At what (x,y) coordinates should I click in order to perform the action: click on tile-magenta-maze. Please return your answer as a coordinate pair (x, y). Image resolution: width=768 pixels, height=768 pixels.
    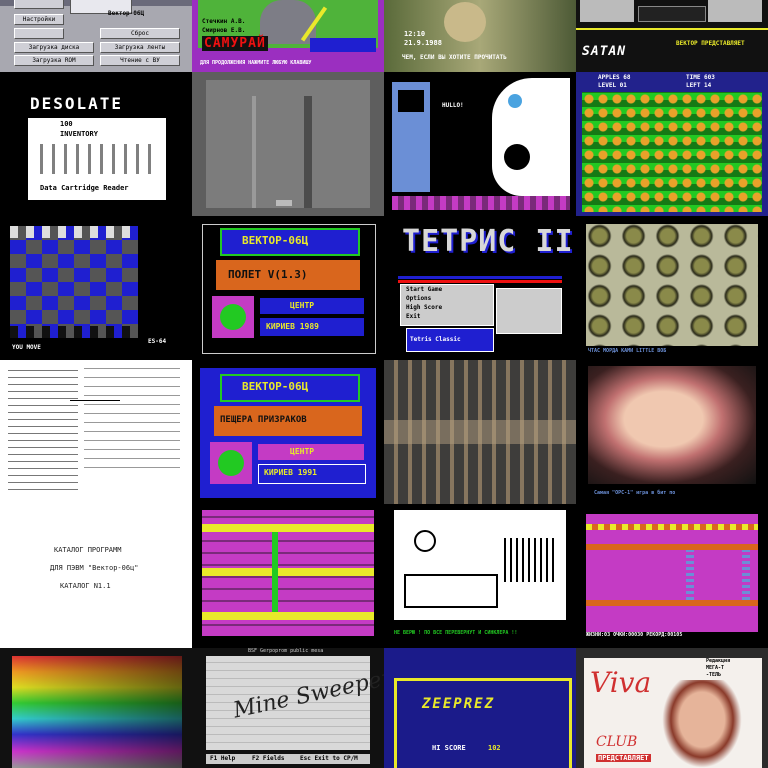
    Looking at the image, I should click on (288, 576).